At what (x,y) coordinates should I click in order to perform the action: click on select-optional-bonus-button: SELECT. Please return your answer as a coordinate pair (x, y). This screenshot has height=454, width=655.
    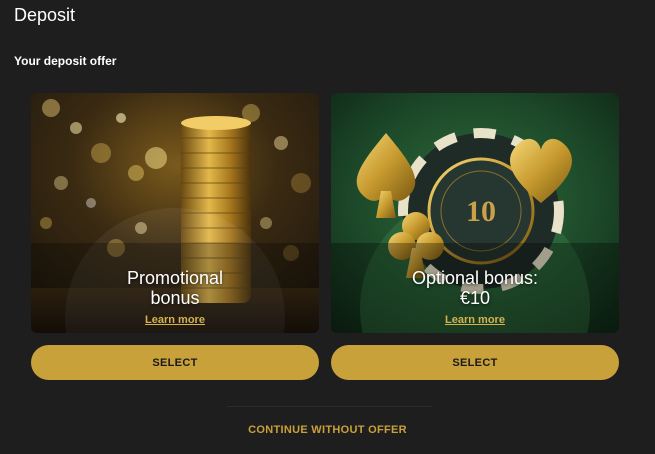
    Looking at the image, I should click on (475, 362).